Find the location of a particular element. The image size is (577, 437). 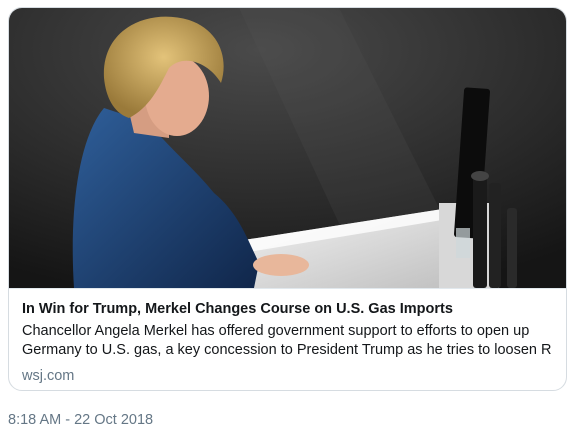

tweet-timestamp: 8:18 AM - 22 Oct 2018 is located at coordinates (80, 420).